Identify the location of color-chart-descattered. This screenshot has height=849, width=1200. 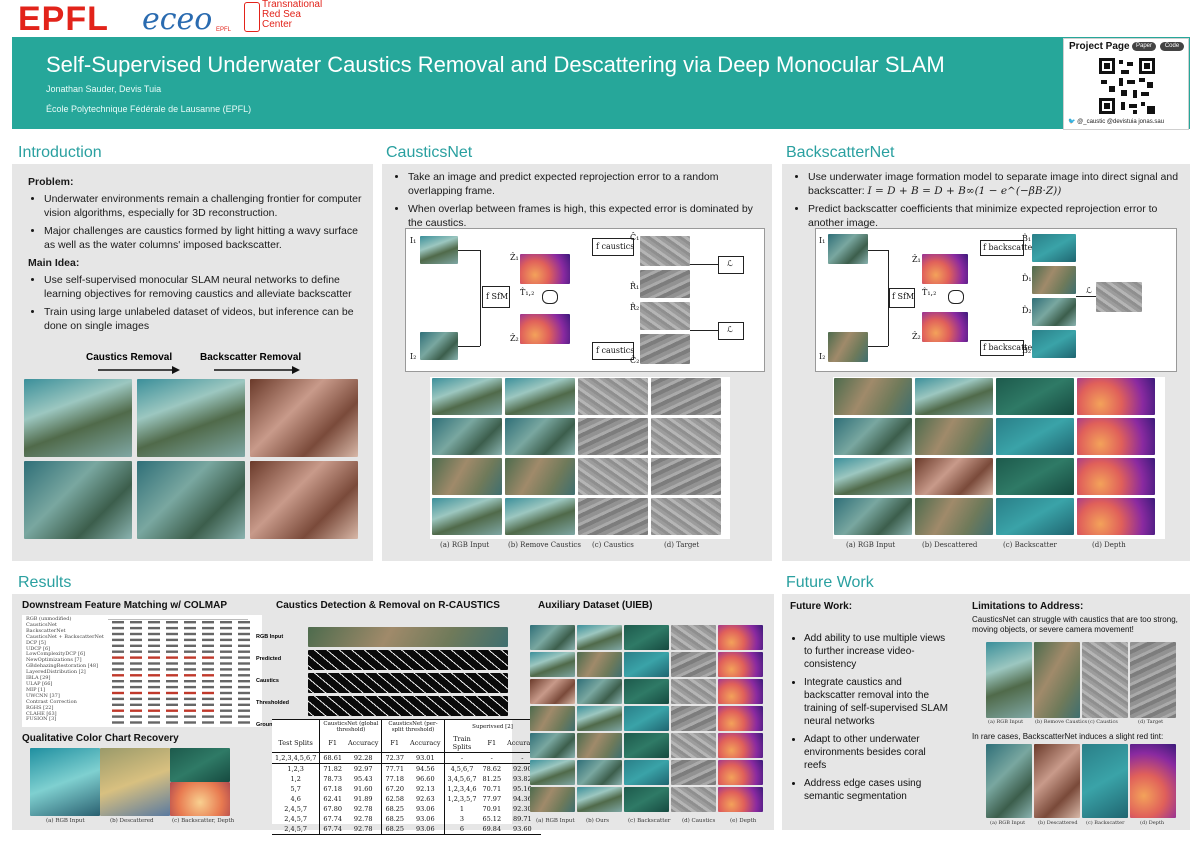
(135, 782).